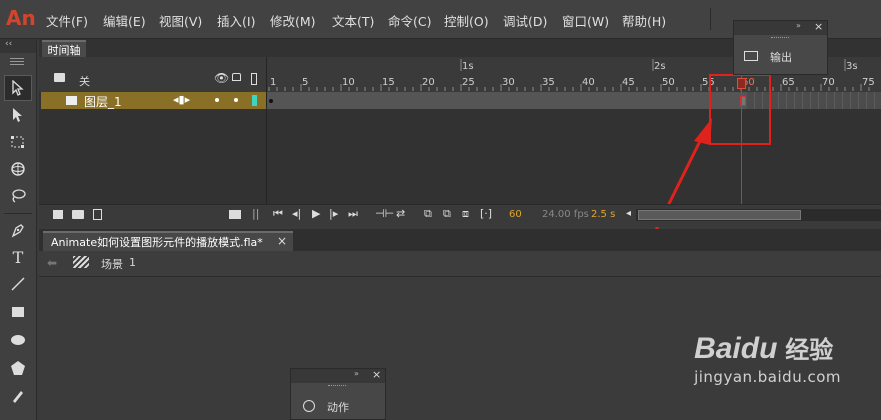  Describe the element at coordinates (278, 214) in the screenshot. I see `goto-first-icon: ⏮` at that location.